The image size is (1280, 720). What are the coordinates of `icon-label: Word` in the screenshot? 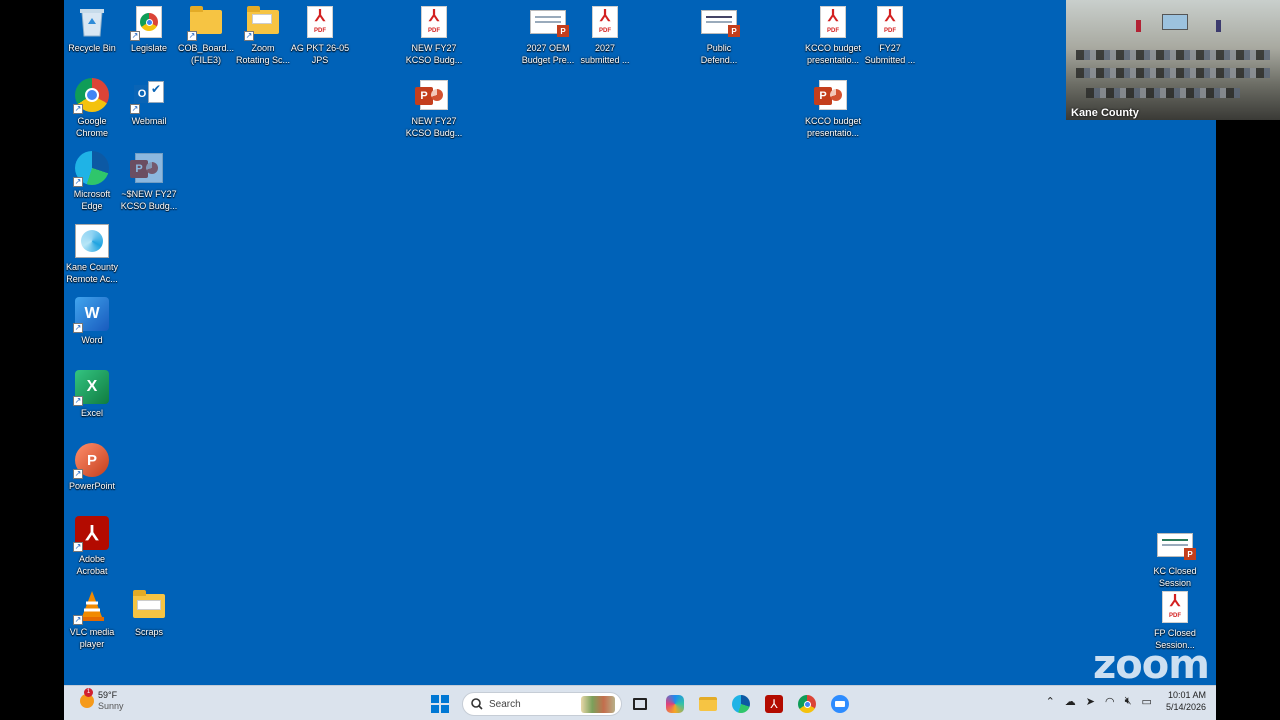 It's located at (92, 340).